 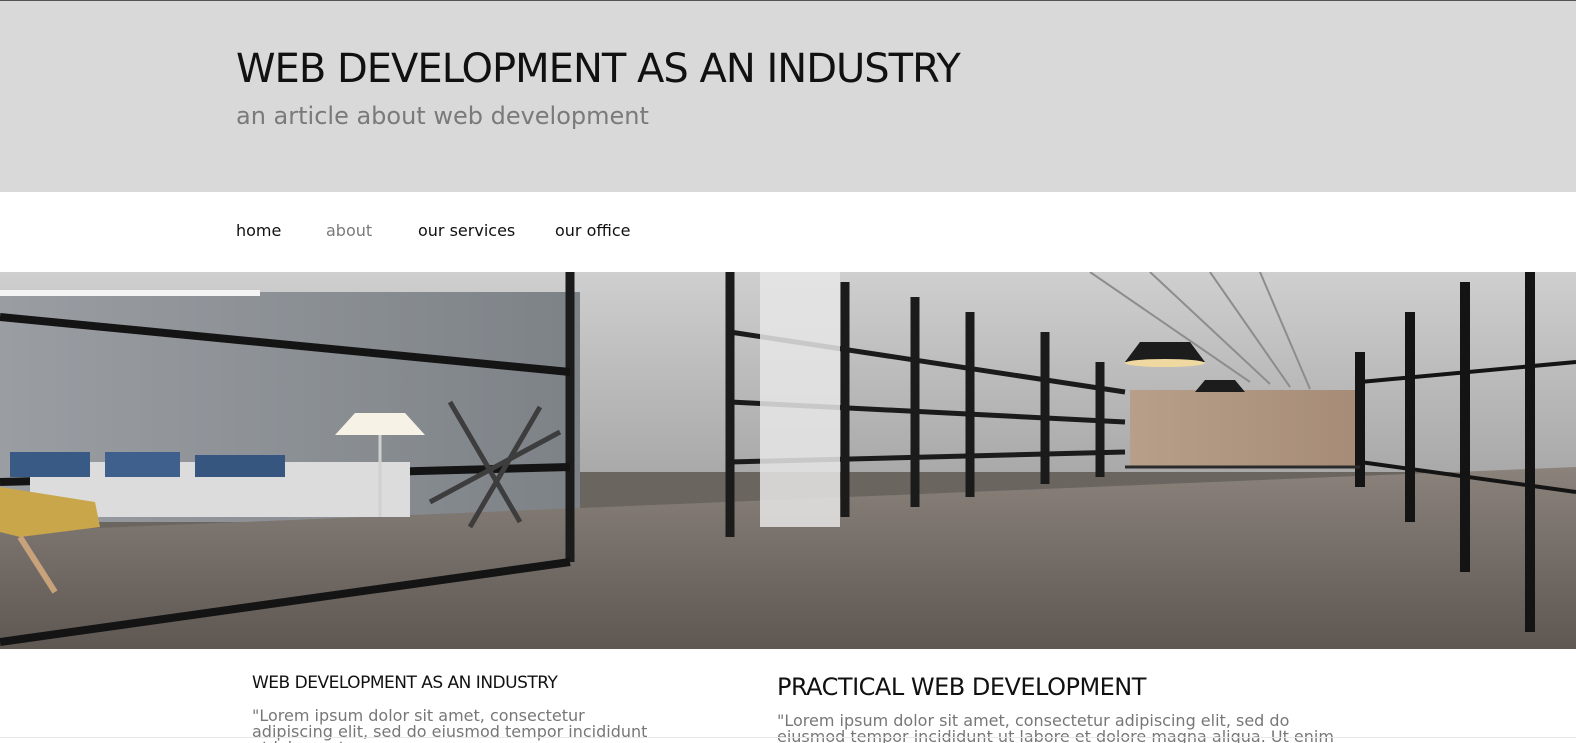 I want to click on nav-item-home: home, so click(x=258, y=230).